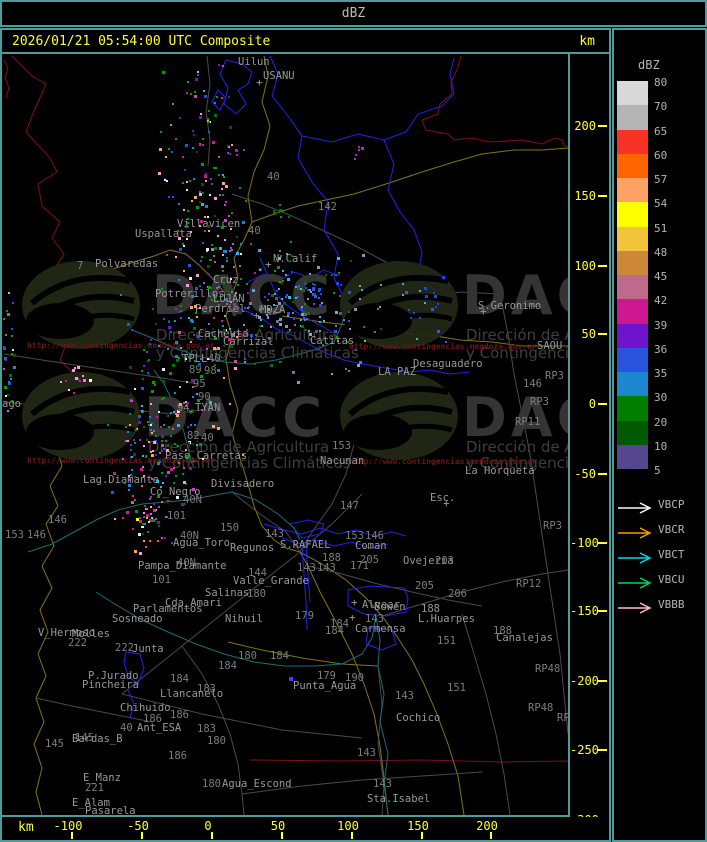 The image size is (707, 842). Describe the element at coordinates (163, 234) in the screenshot. I see `place-label: Uspallata` at that location.